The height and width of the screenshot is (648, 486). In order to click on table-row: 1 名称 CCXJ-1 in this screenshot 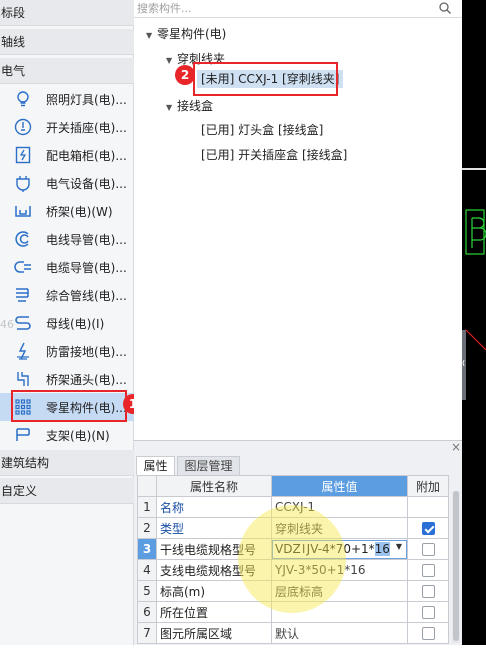, I will do `click(293, 507)`.